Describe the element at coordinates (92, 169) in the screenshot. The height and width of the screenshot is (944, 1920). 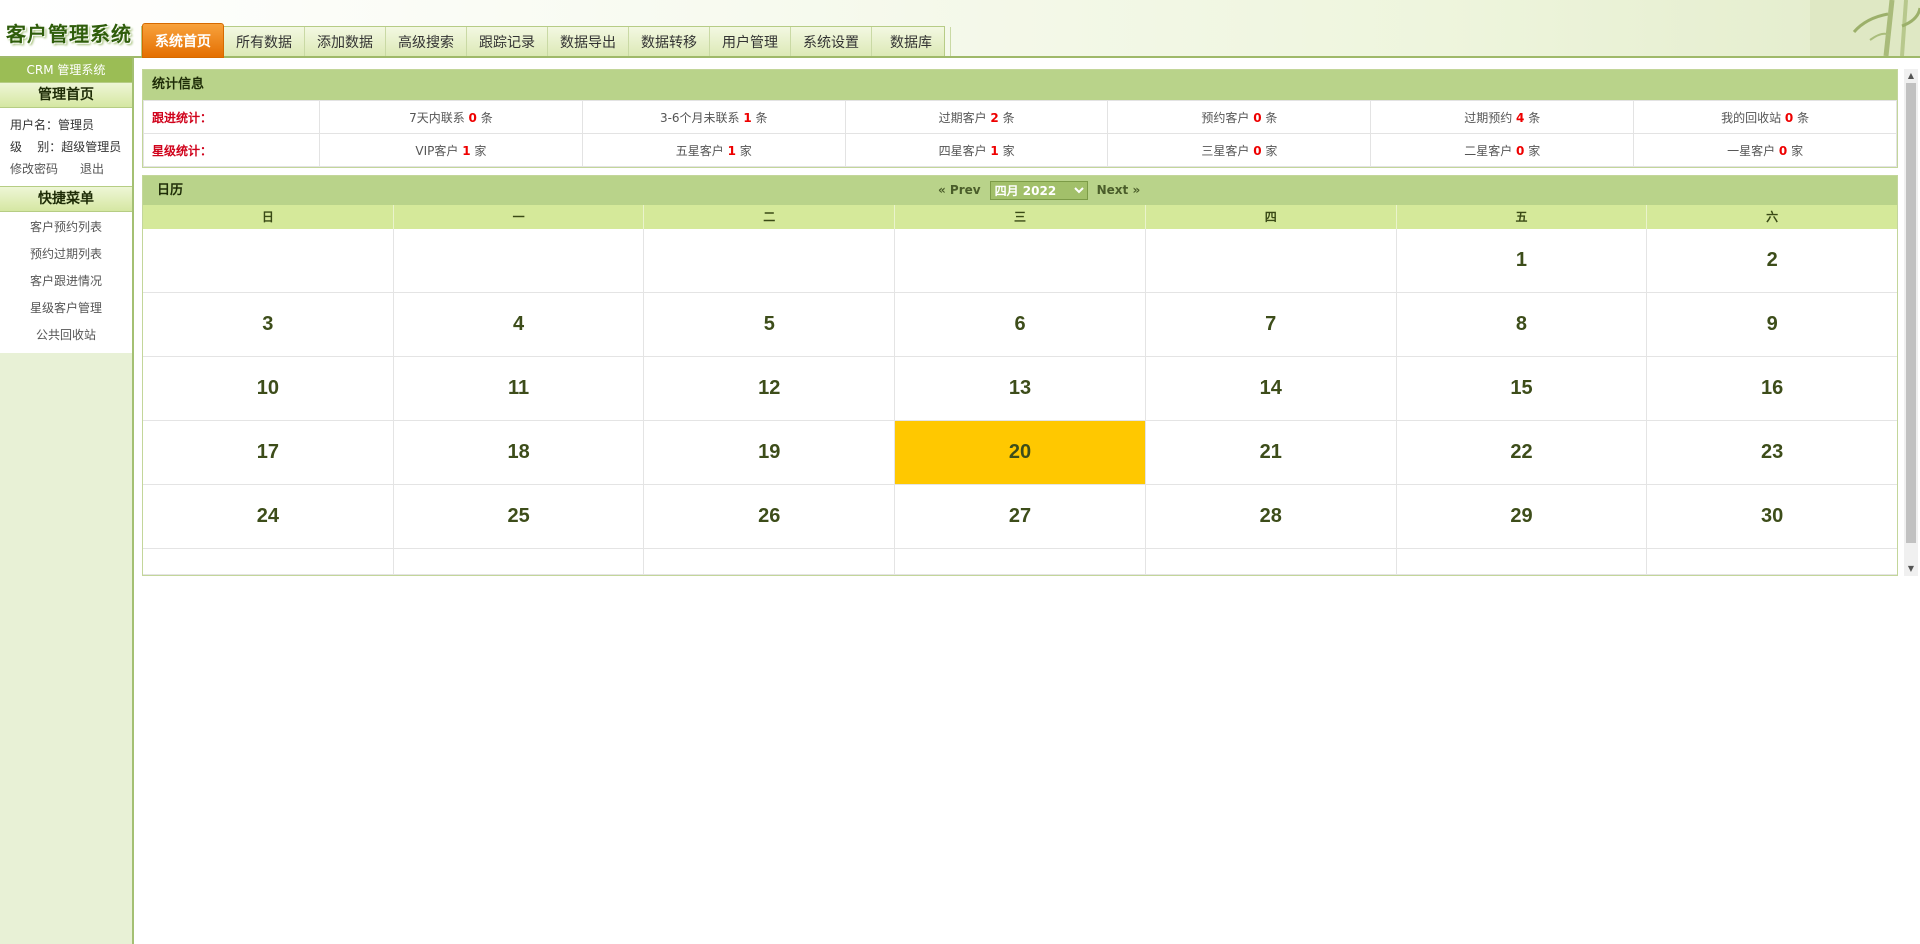
I see `logout-link: 退出` at that location.